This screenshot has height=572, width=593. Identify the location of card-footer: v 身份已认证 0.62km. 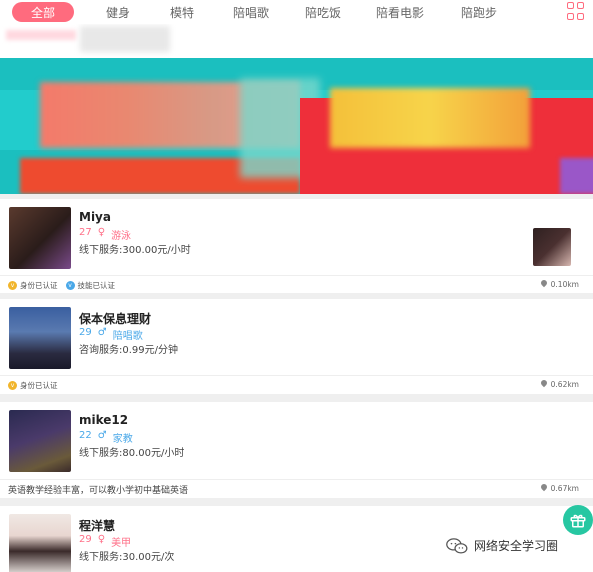
(296, 384).